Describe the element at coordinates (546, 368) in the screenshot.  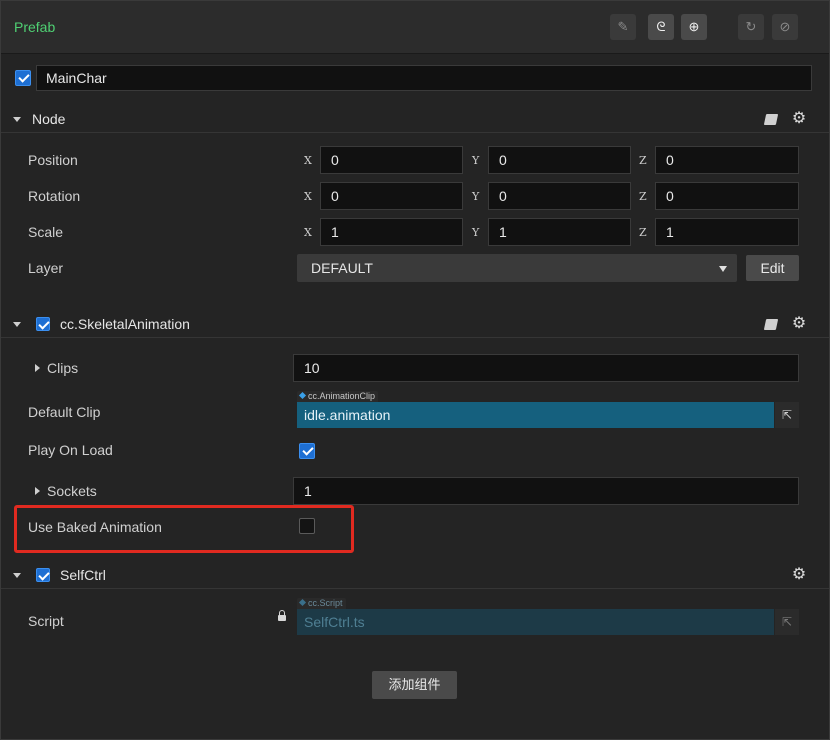
I see `clips-count-input: 10` at that location.